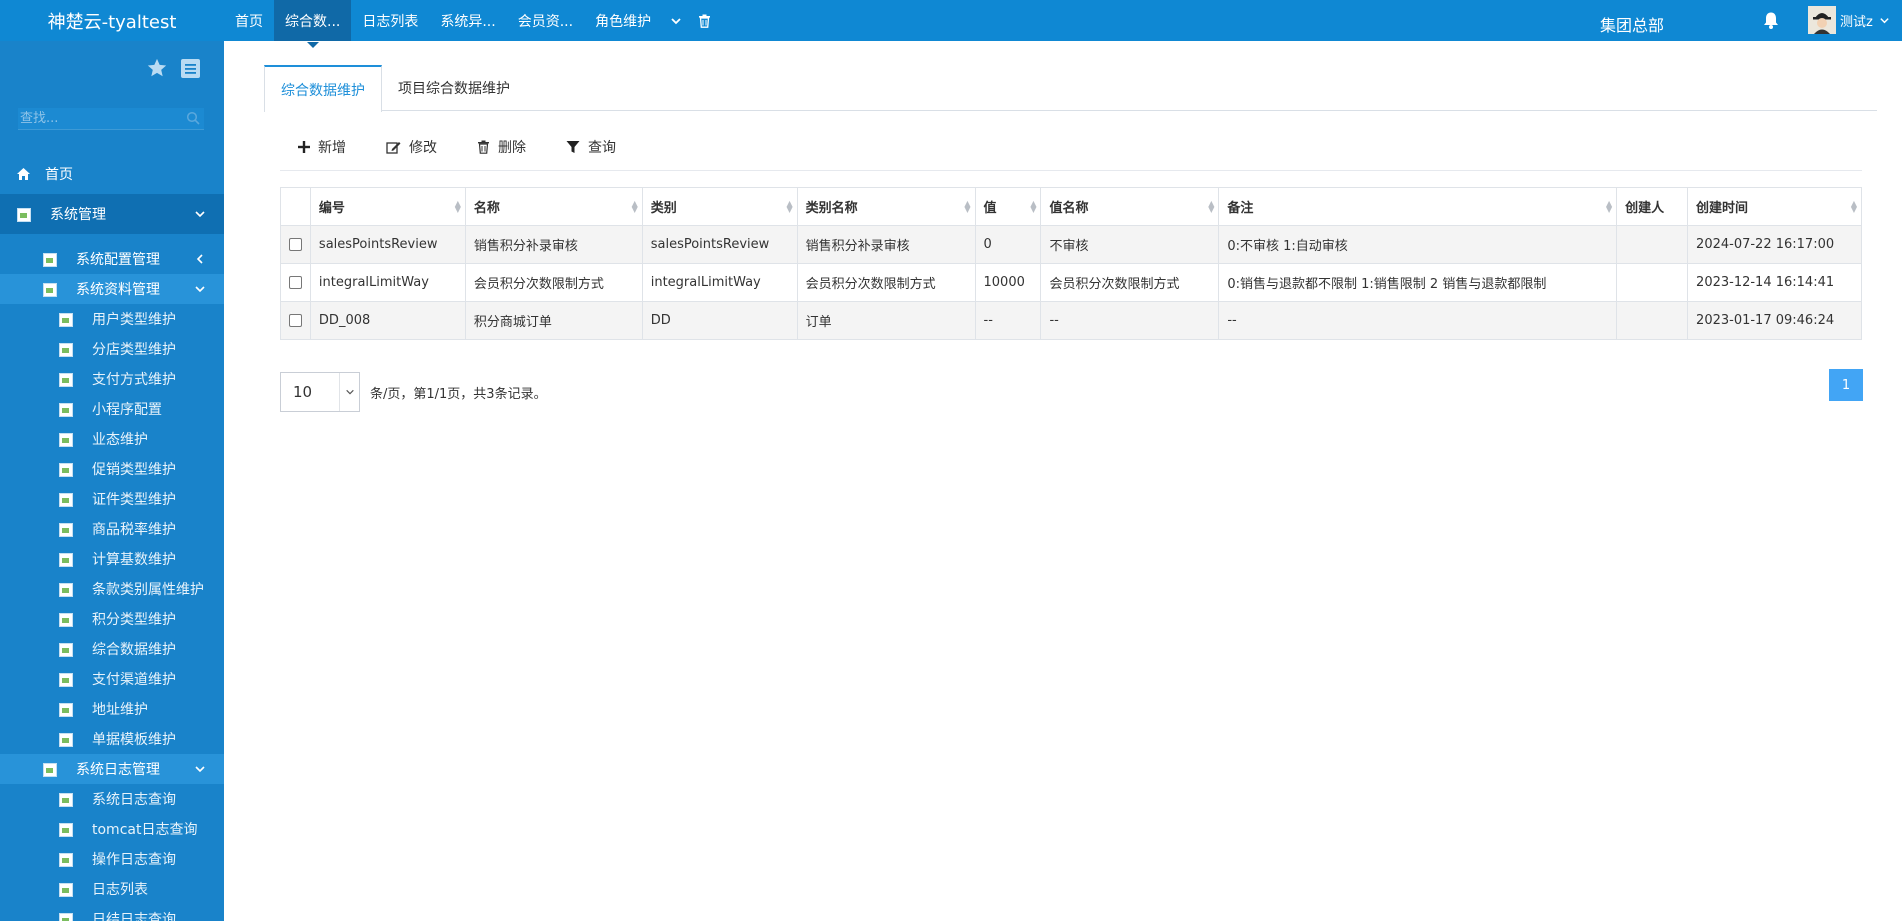  Describe the element at coordinates (387, 206) in the screenshot. I see `column-header-code: 编号 ▲ ▼` at that location.